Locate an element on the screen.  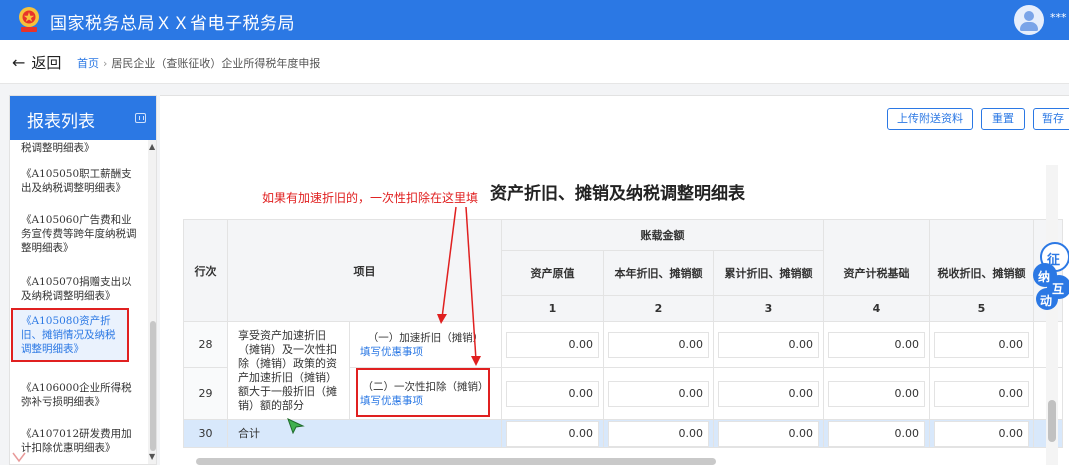
sidebar-scrollbar: ▲ ▼ is located at coordinates (152, 302).